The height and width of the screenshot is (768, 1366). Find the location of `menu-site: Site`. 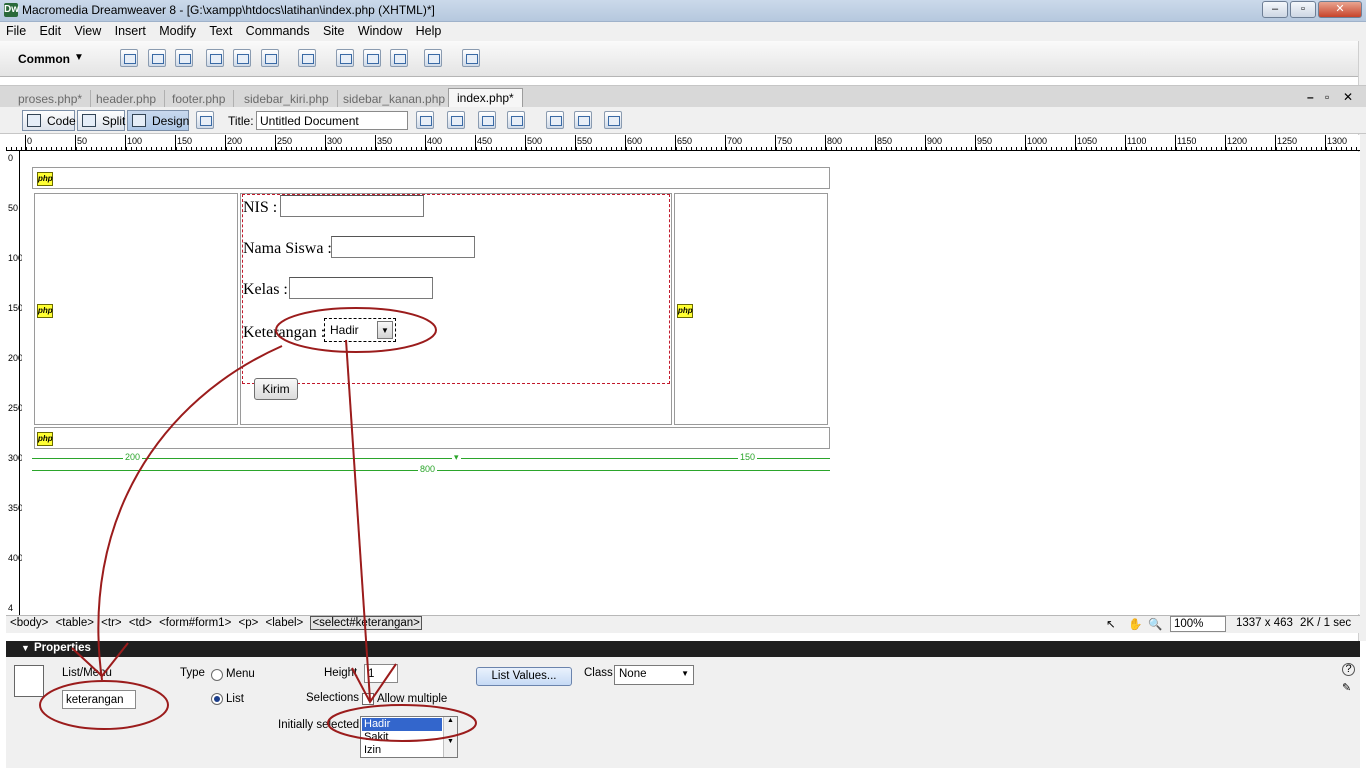

menu-site: Site is located at coordinates (333, 30).